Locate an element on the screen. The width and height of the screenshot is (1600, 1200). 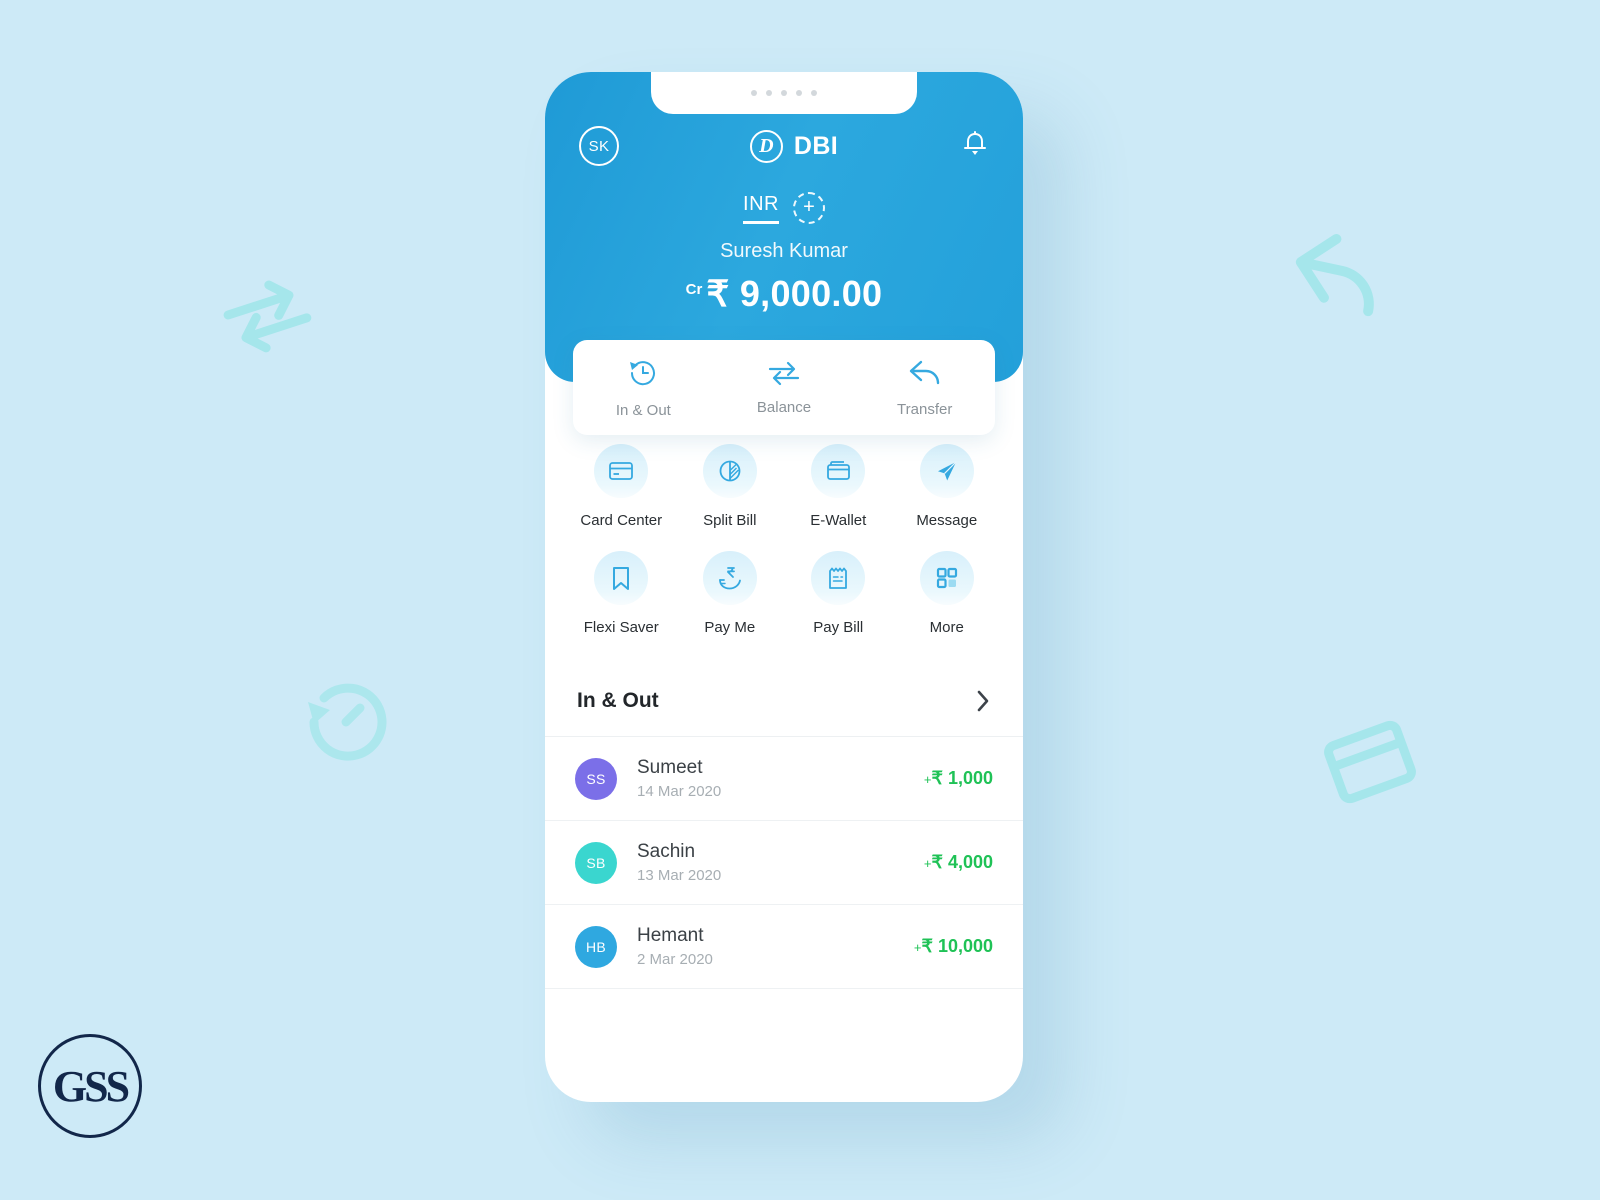
quick-action-flexi-saver: Flexi Saver is located at coordinates (621, 593).